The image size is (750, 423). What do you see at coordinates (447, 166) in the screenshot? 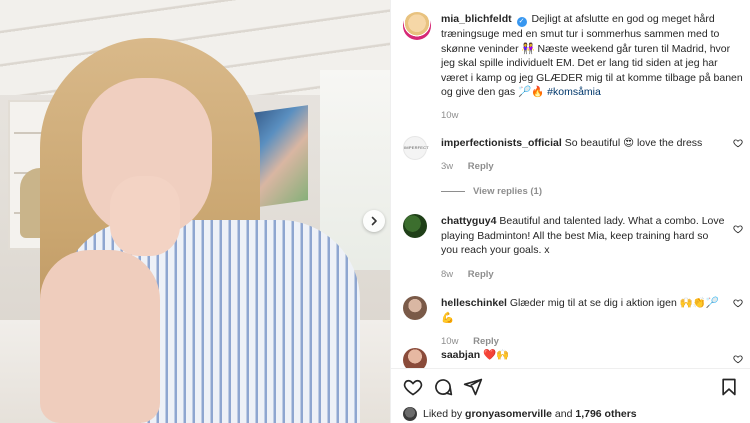
I see `comment-time: 3w` at bounding box center [447, 166].